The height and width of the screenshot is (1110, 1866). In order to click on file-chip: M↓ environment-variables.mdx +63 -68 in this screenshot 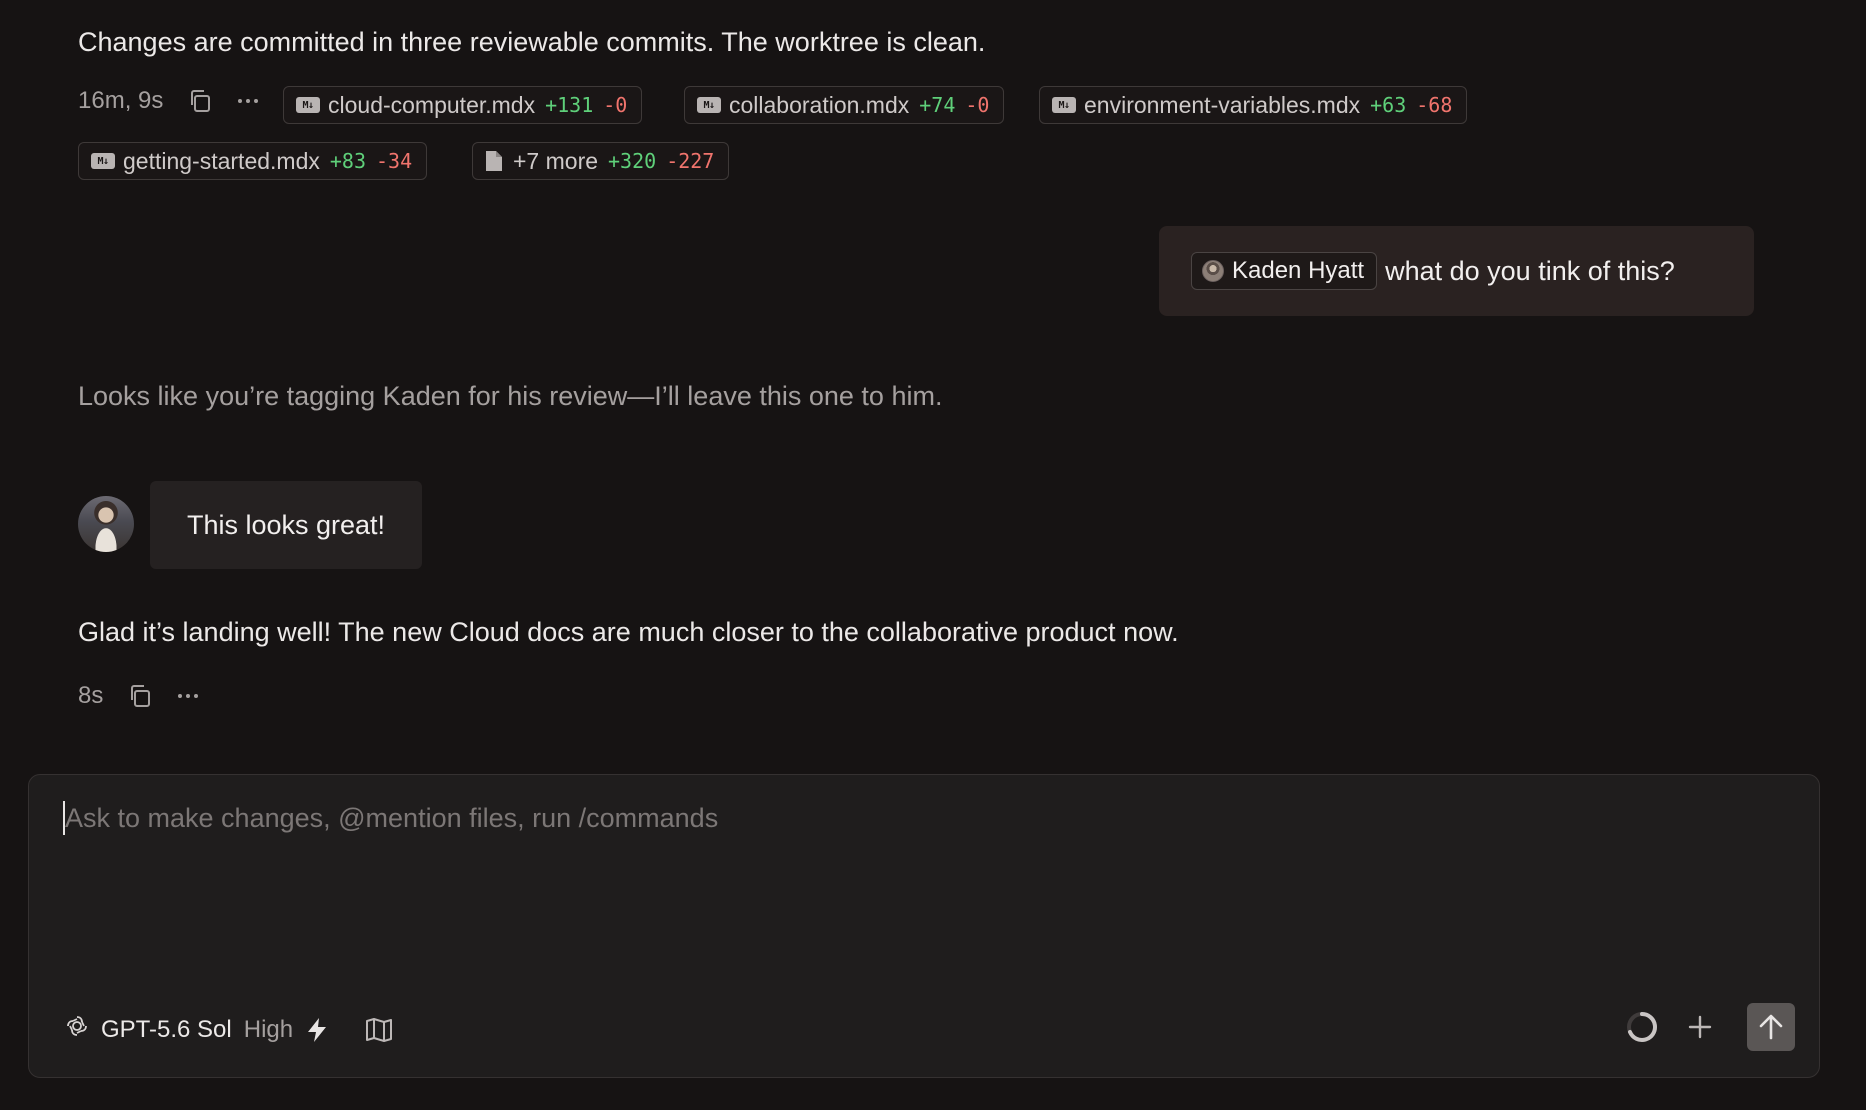, I will do `click(1253, 105)`.